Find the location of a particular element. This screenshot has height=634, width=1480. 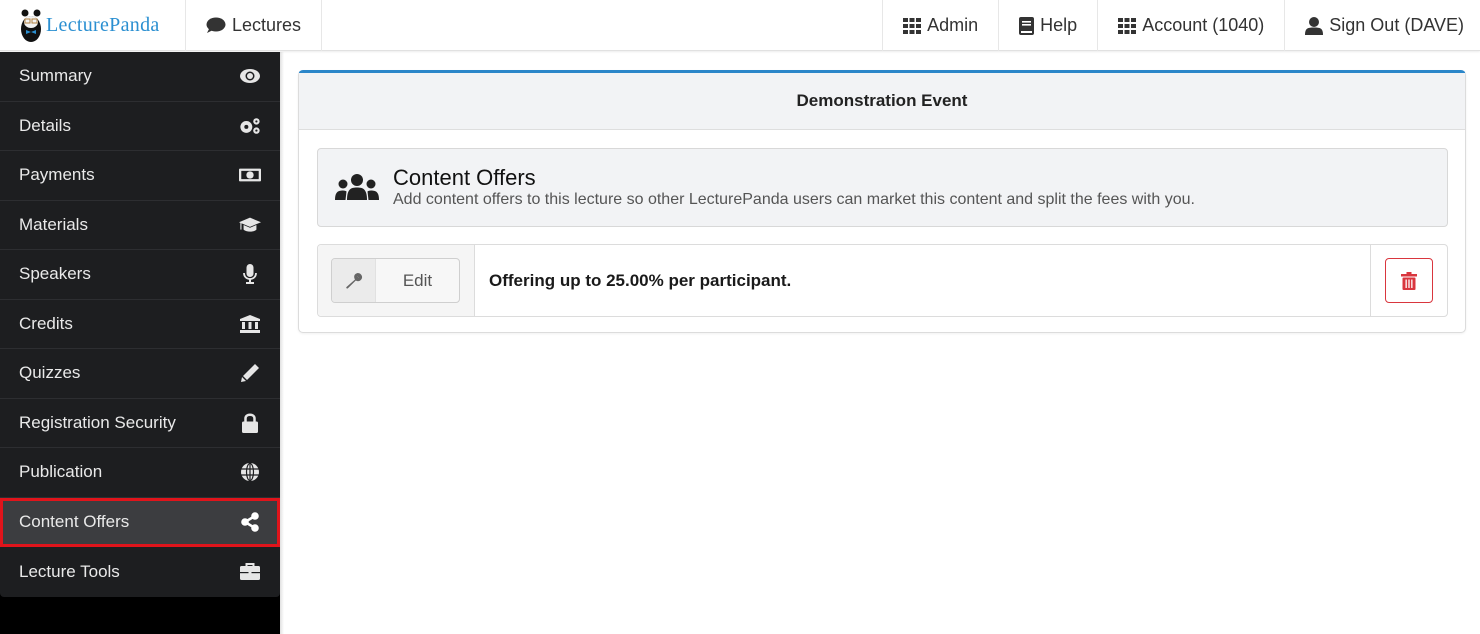

brand-name: LecturePanda is located at coordinates (103, 25).